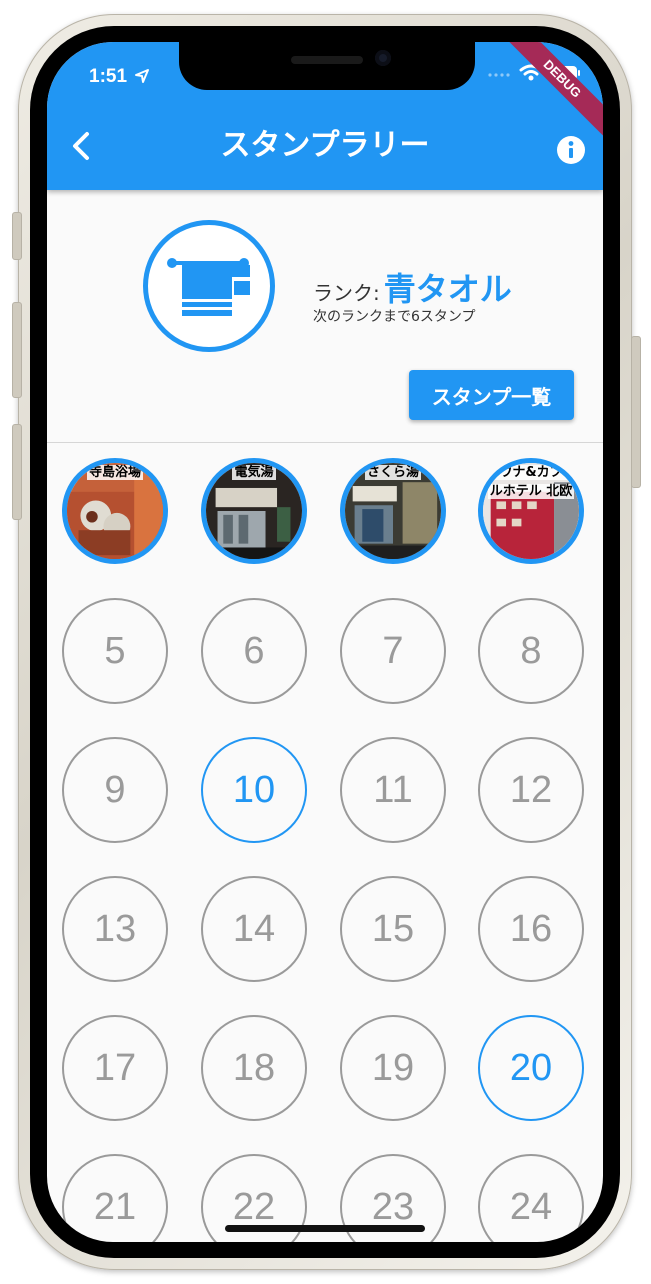  I want to click on stamp-caption: 寺島浴場, so click(115, 473).